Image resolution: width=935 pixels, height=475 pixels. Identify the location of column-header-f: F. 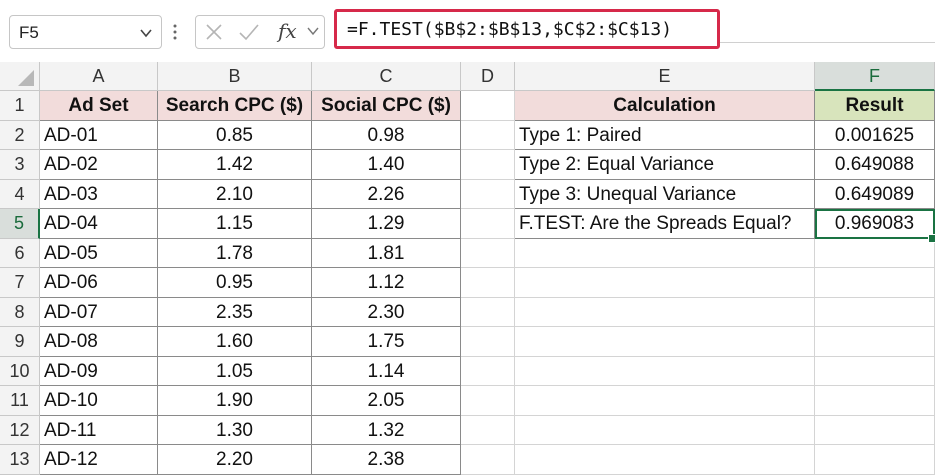
(875, 76).